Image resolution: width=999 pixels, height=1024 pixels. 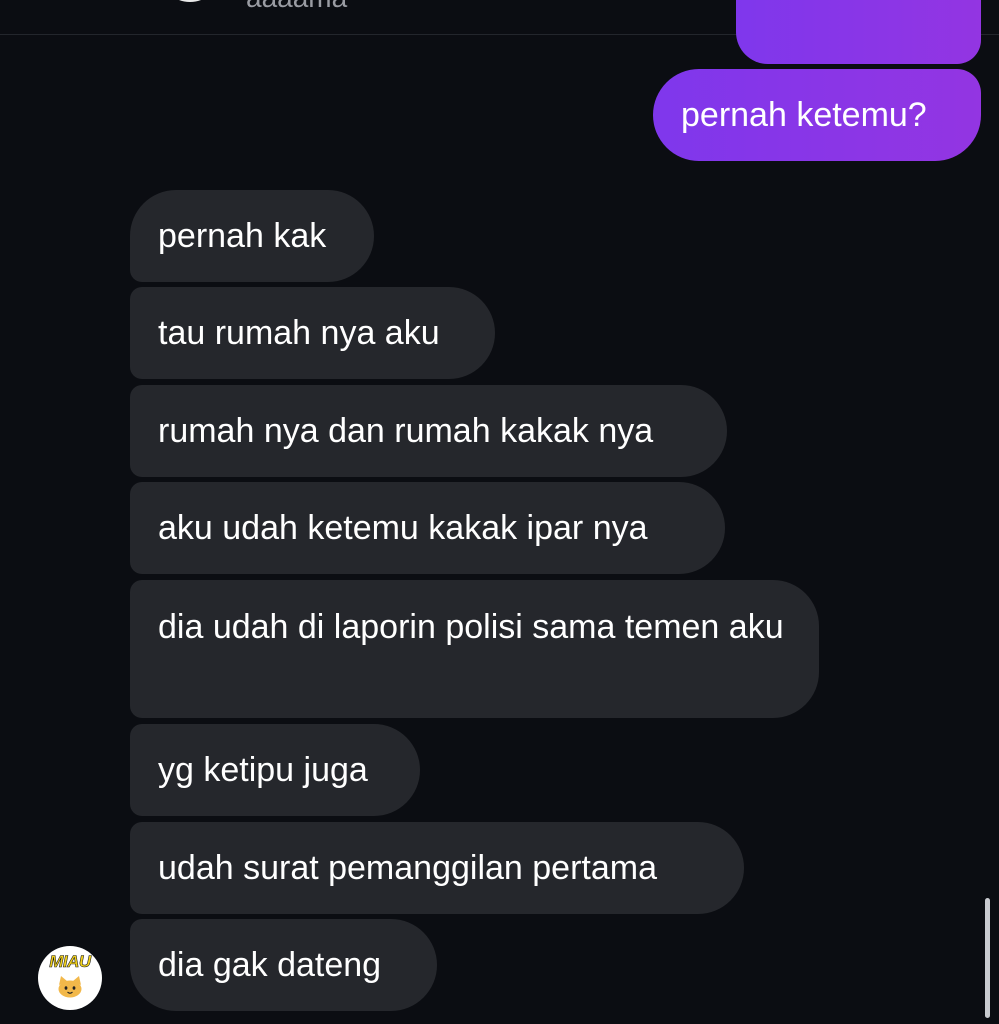 What do you see at coordinates (270, 965) in the screenshot?
I see `message-text: dia gak dateng` at bounding box center [270, 965].